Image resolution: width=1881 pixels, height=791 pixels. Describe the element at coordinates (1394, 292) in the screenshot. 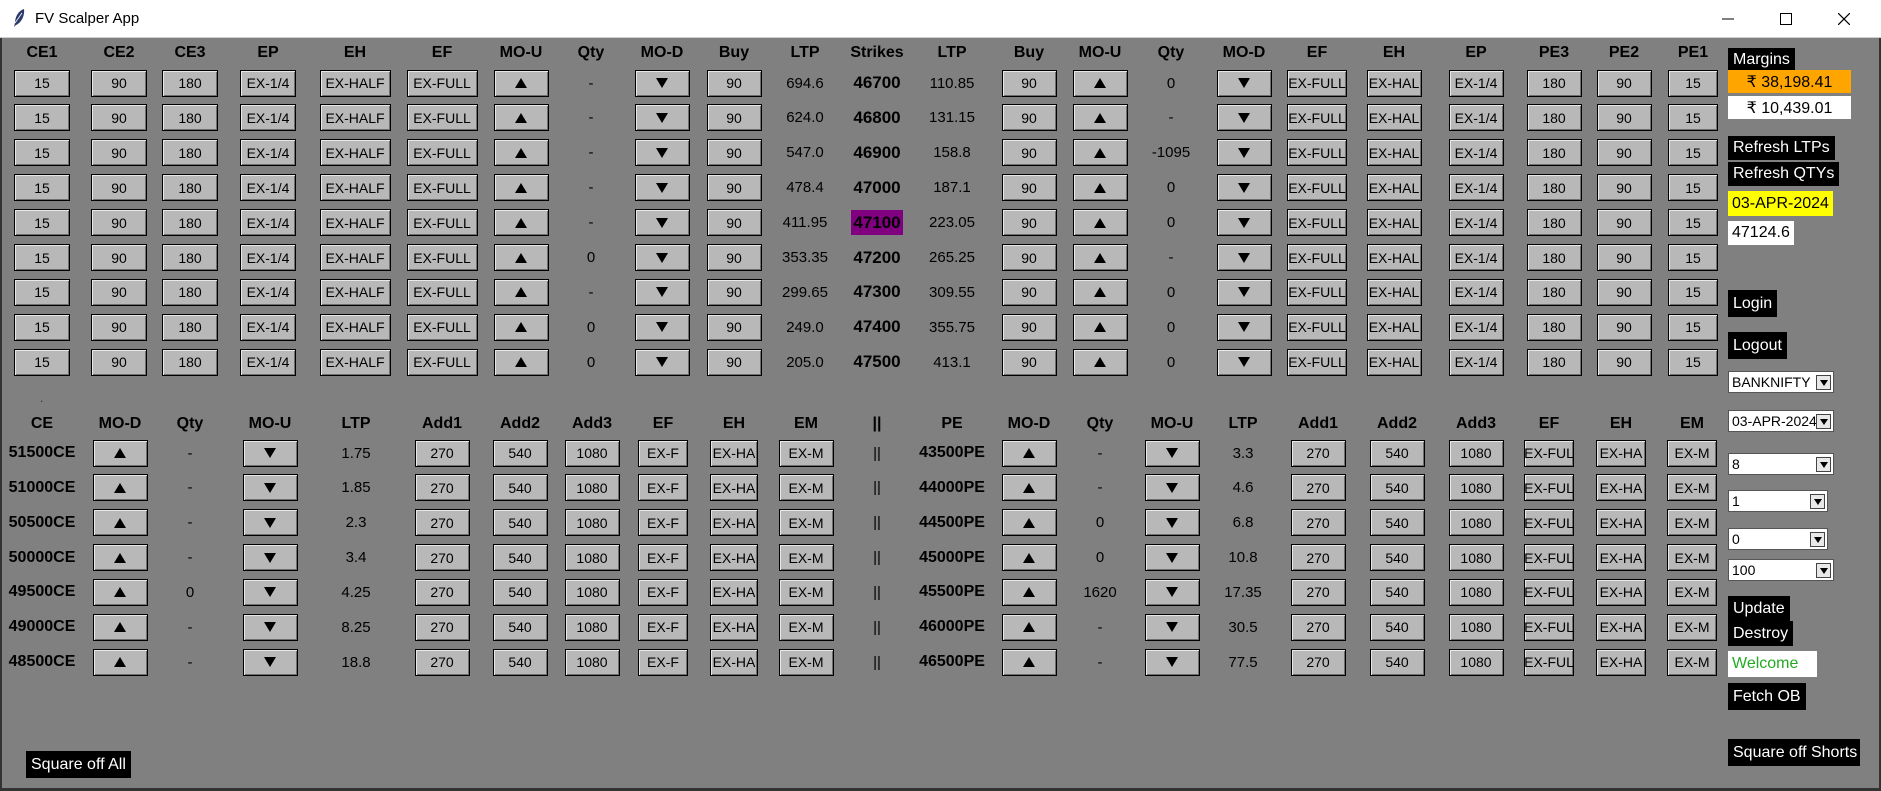

I see `pe-order-button: EX-HAL` at that location.